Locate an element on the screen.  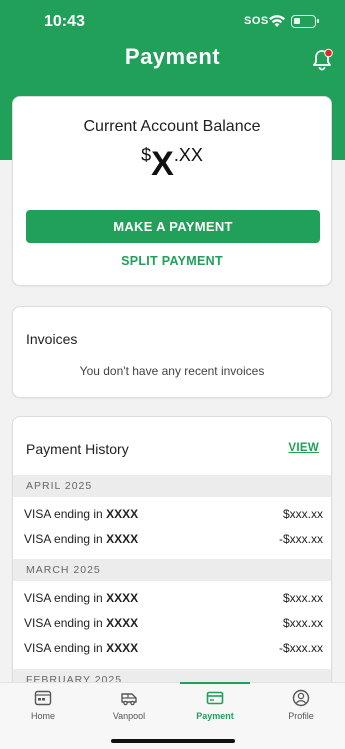
payment-history-title: Payment History is located at coordinates (77, 449).